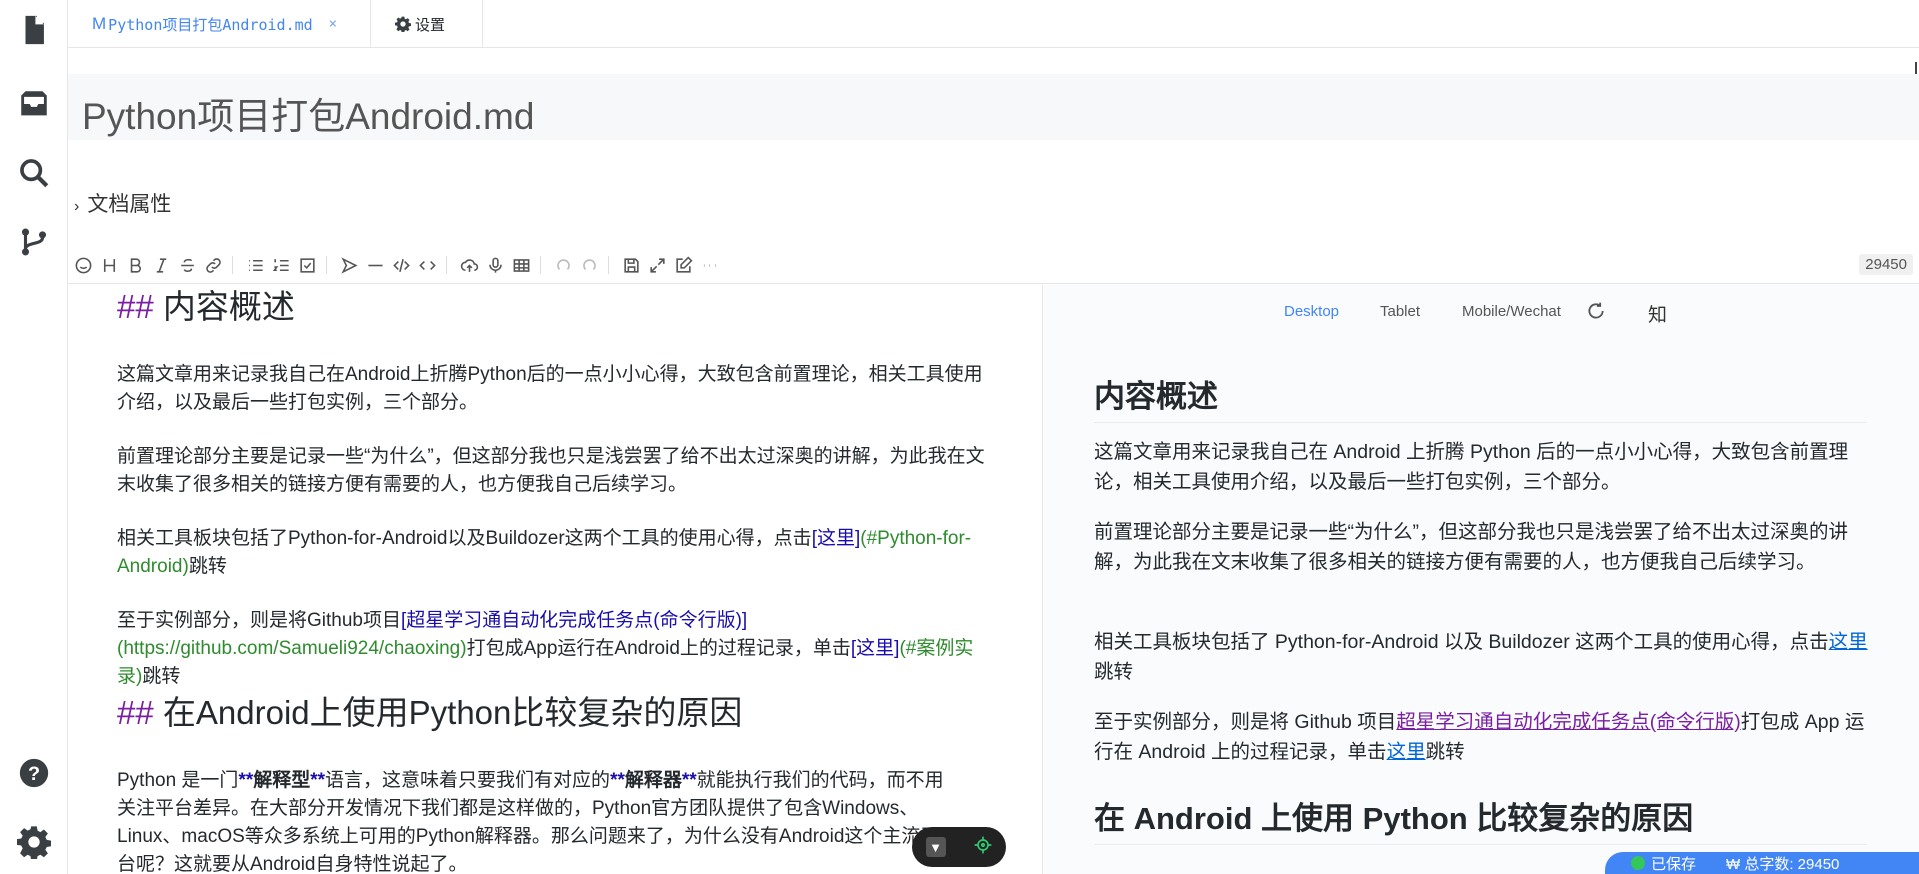 The width and height of the screenshot is (1919, 874). Describe the element at coordinates (1400, 311) in the screenshot. I see `tab-tablet: Tablet` at that location.